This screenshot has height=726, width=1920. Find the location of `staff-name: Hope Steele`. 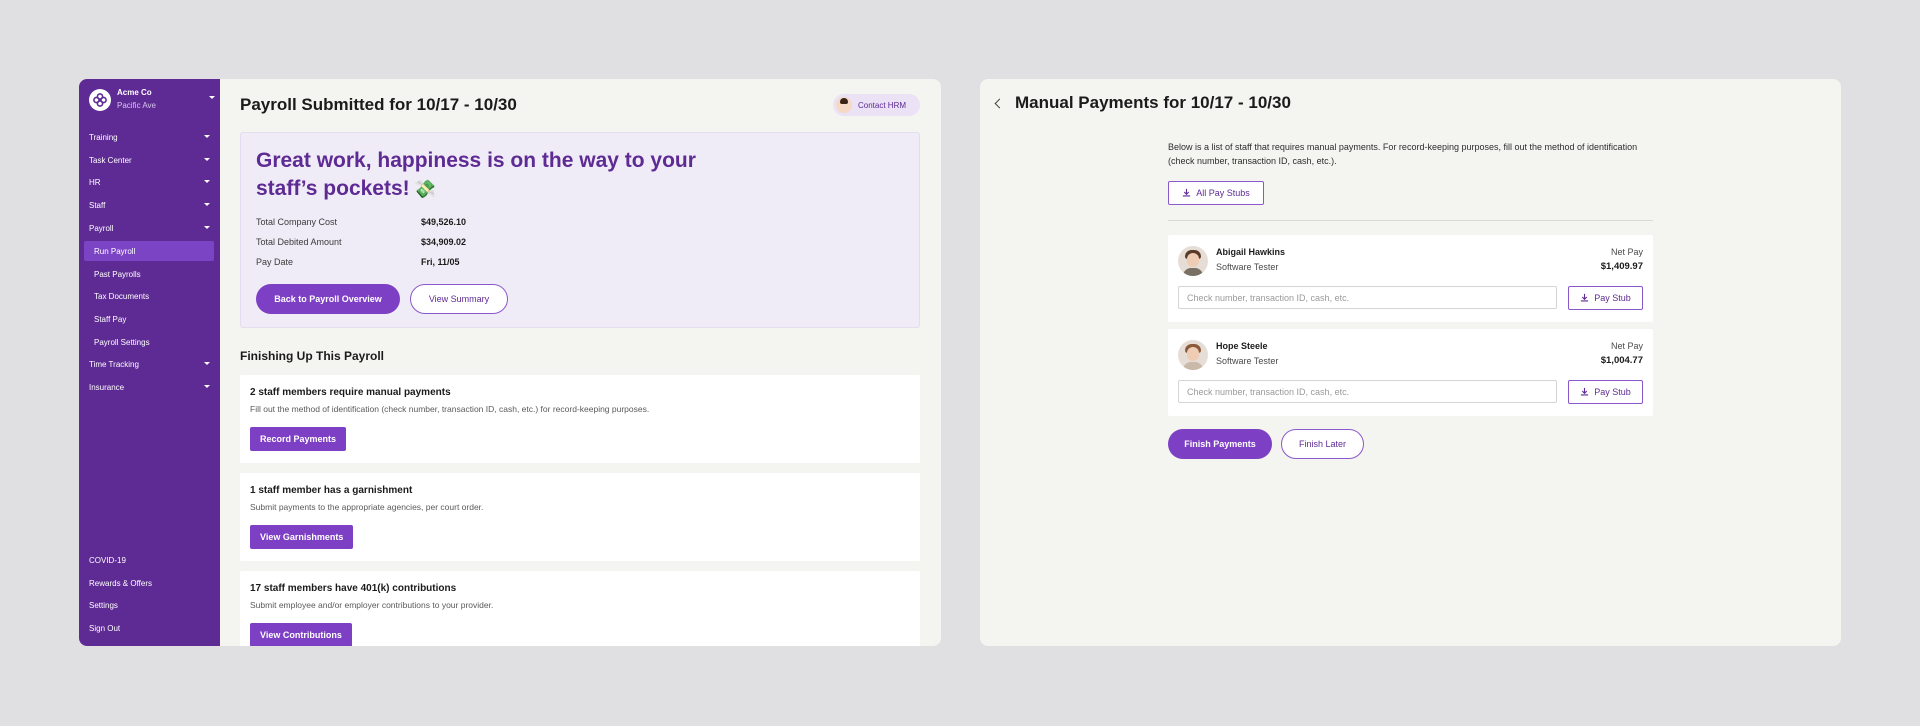

staff-name: Hope Steele is located at coordinates (1242, 346).